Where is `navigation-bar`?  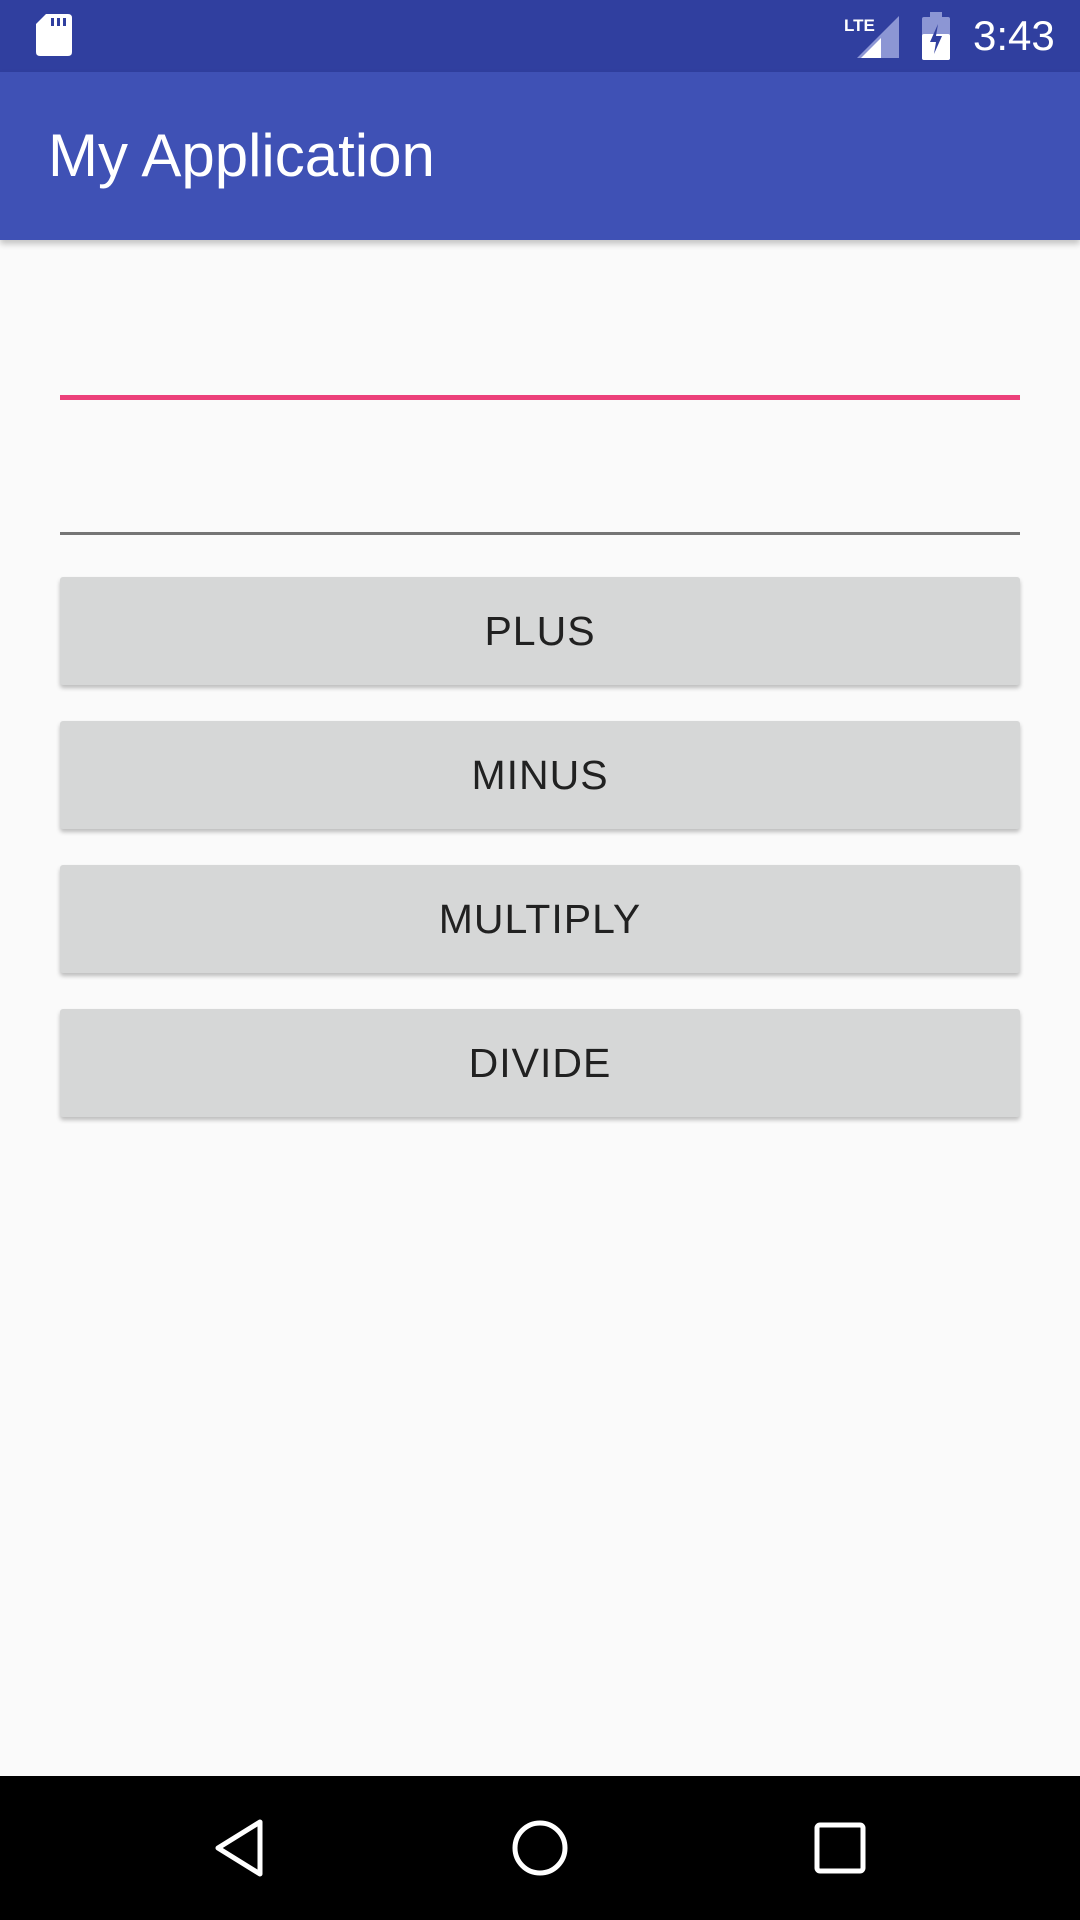 navigation-bar is located at coordinates (540, 1848).